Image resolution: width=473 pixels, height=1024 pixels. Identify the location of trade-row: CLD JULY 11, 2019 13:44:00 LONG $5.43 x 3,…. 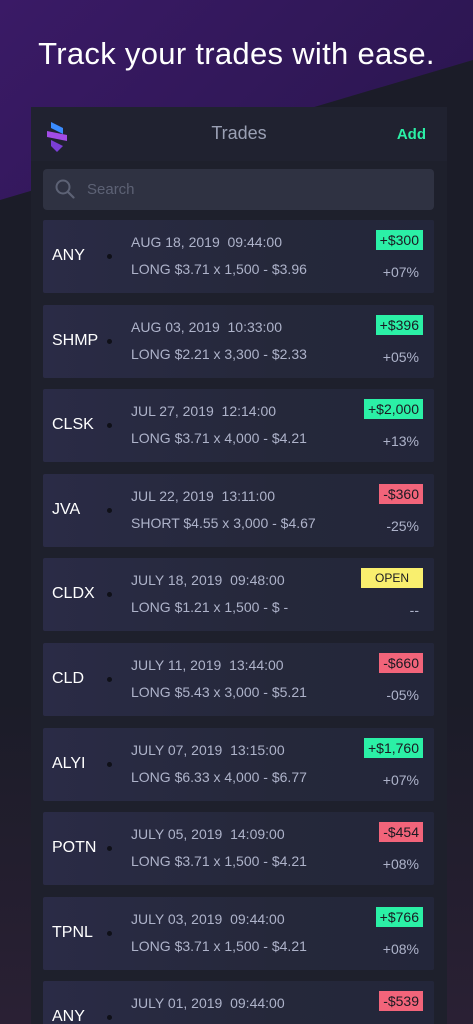
(238, 679).